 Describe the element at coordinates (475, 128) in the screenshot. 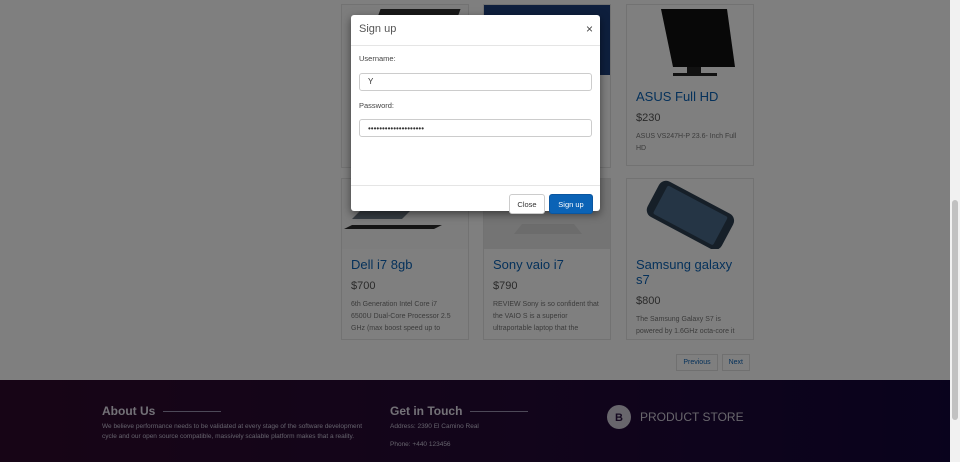

I see `password-input` at that location.